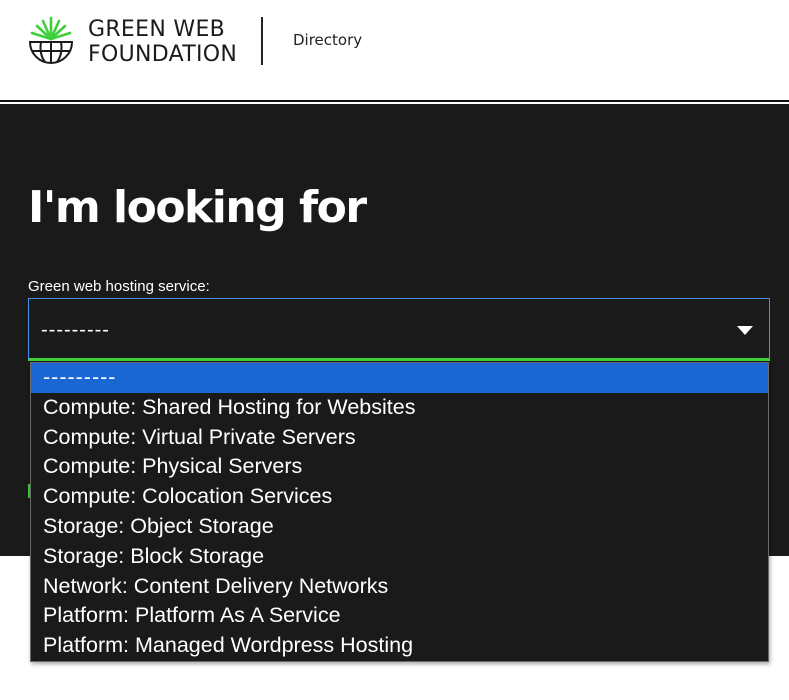  I want to click on dropdown-option: Compute: Shared Hosting for Websites, so click(399, 408).